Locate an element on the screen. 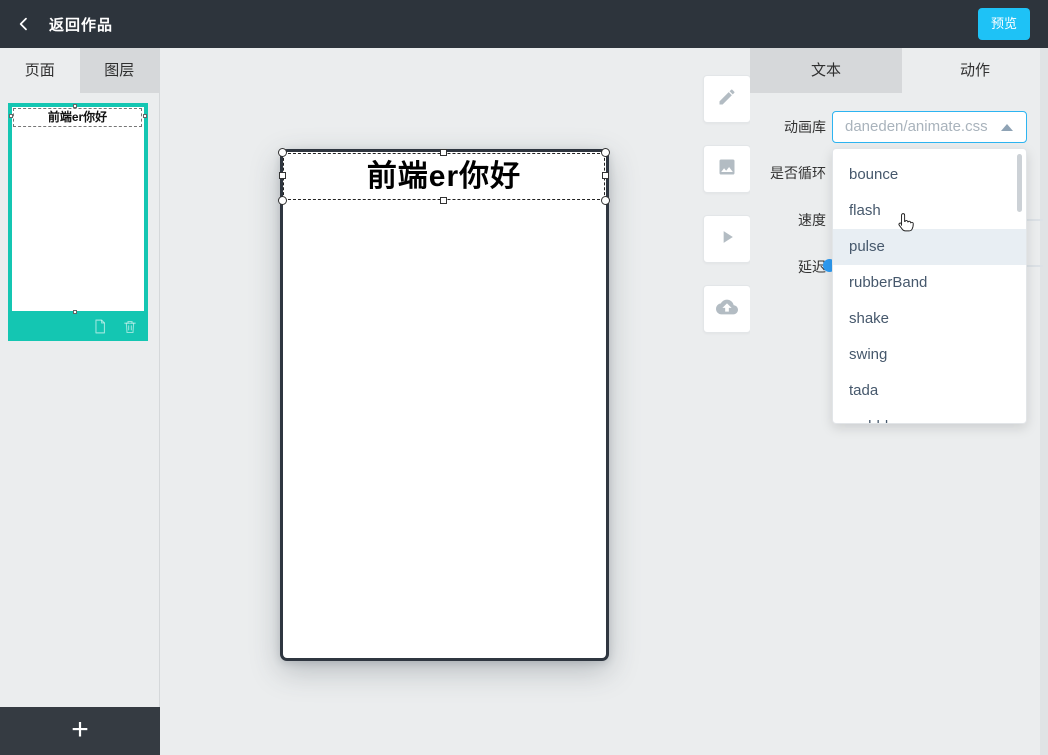 Image resolution: width=1048 pixels, height=755 pixels. delay-label: 延迟 is located at coordinates (812, 267).